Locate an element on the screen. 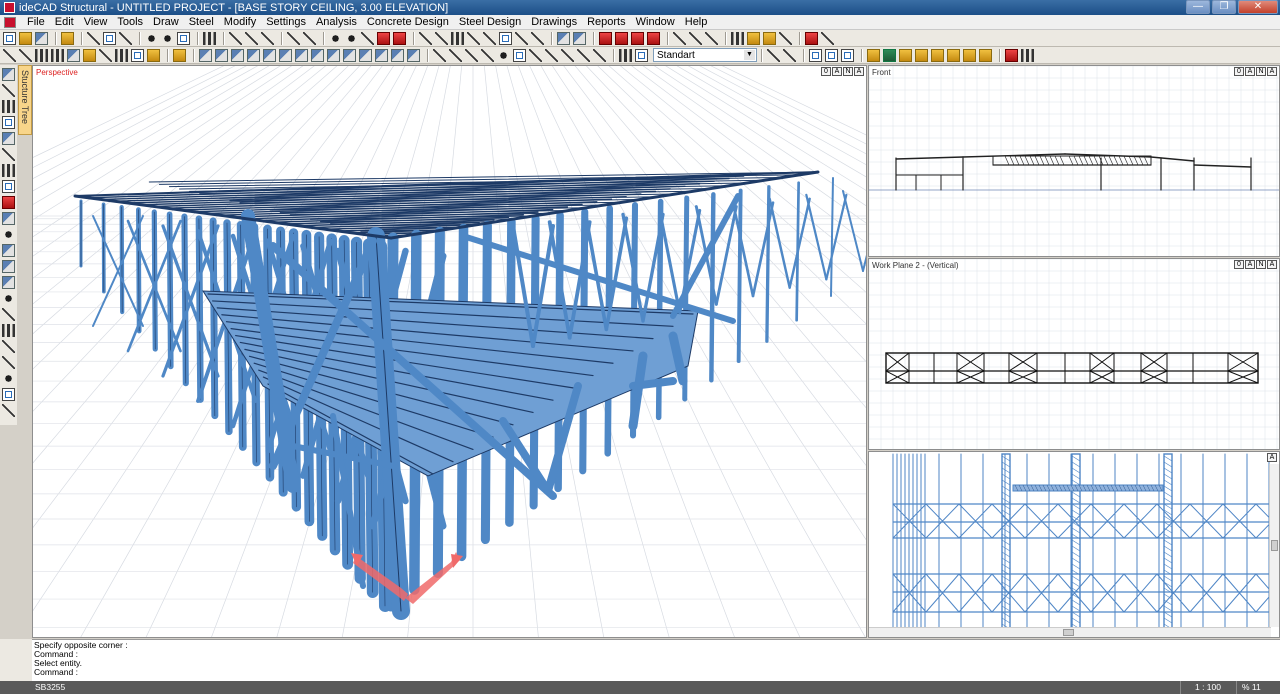 The height and width of the screenshot is (694, 1280). dimension-icon is located at coordinates (605, 38).